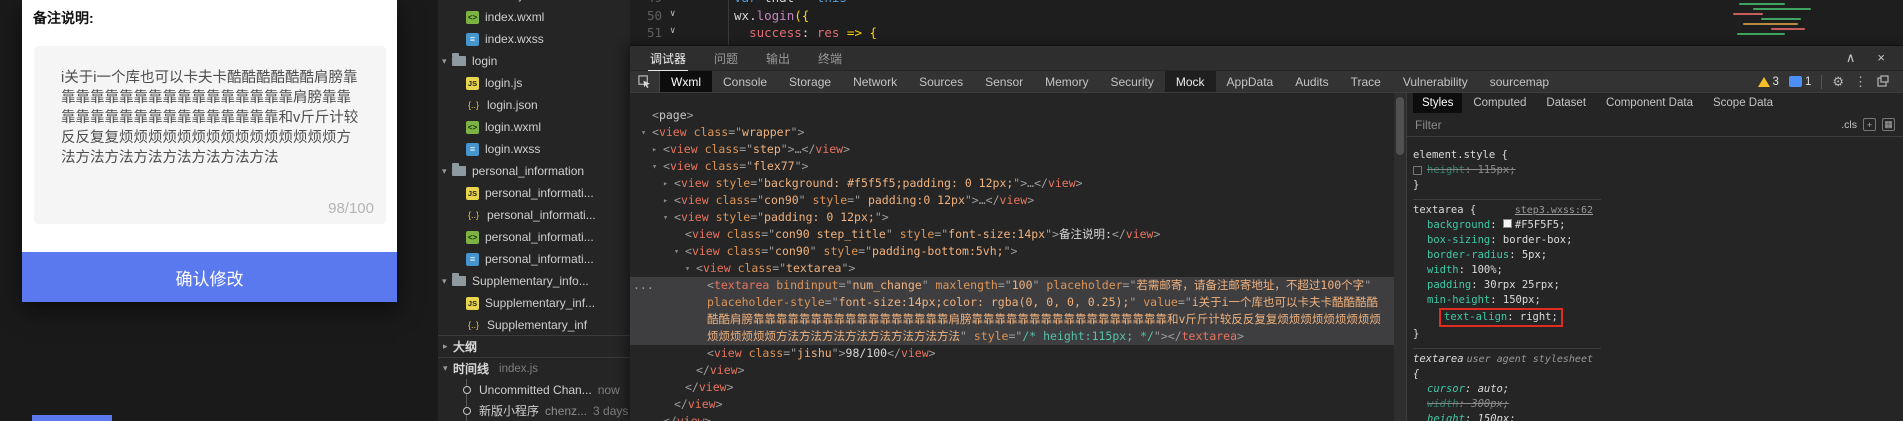 The image size is (1903, 421). What do you see at coordinates (534, 389) in the screenshot?
I see `timeline-entry: Uncommitted Chan... now` at bounding box center [534, 389].